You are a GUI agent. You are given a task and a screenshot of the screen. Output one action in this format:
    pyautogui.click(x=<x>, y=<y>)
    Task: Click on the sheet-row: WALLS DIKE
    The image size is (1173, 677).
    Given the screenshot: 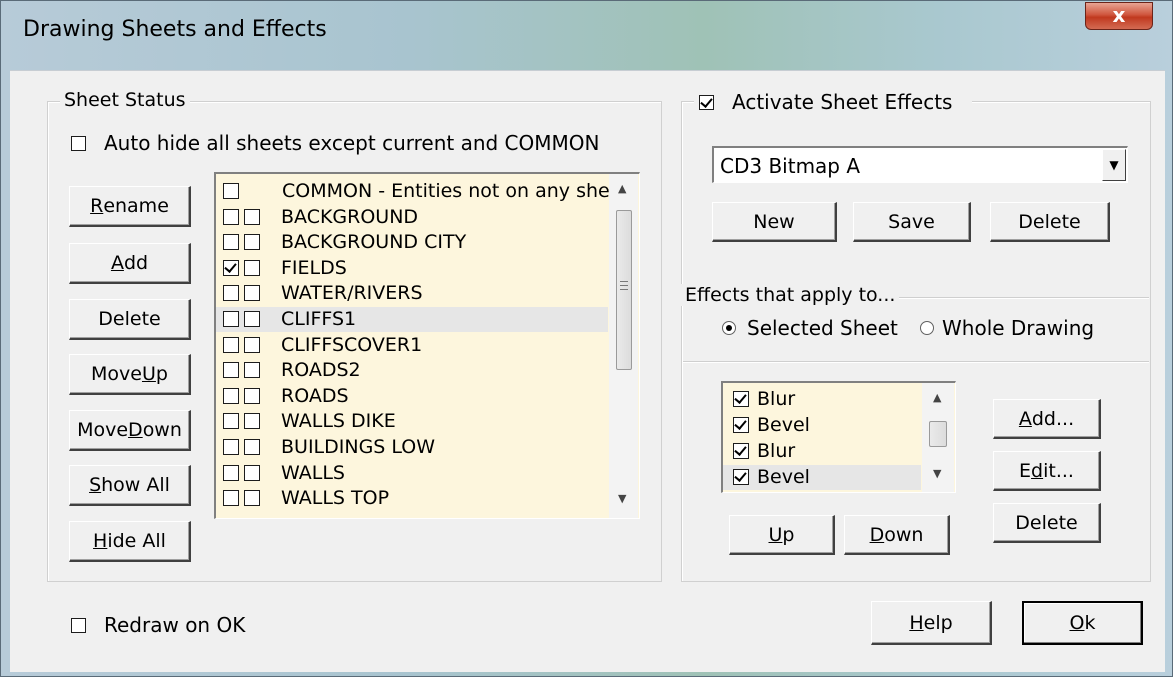 What is the action you would take?
    pyautogui.click(x=412, y=421)
    